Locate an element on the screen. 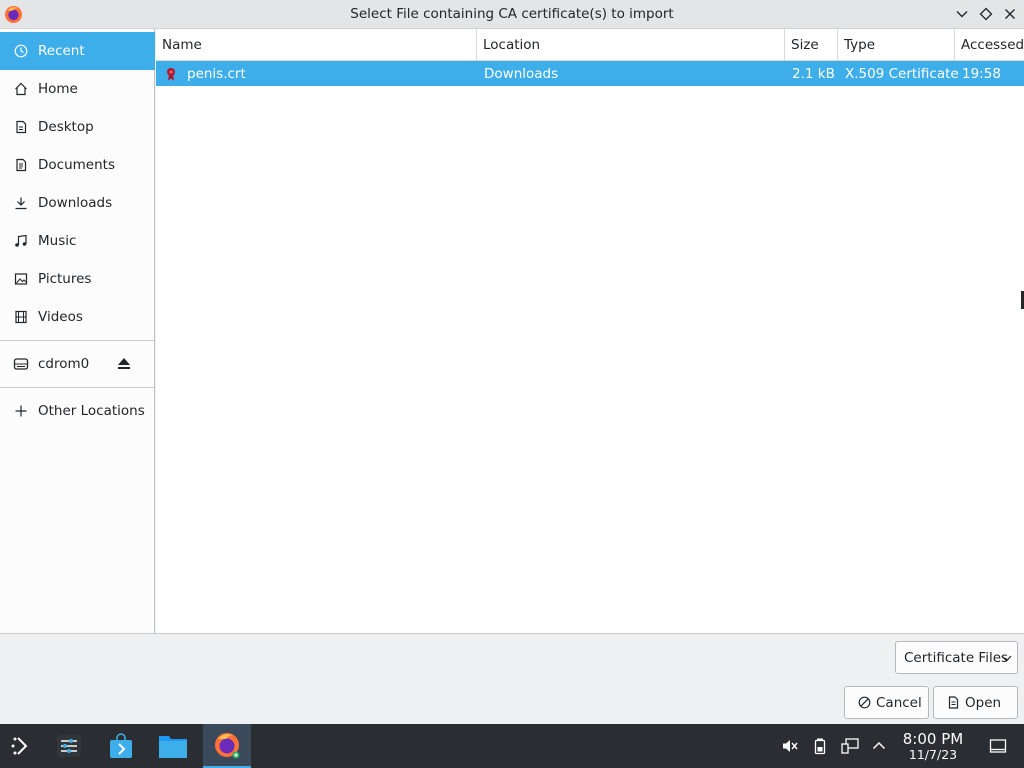  file-manager-icon is located at coordinates (173, 746).